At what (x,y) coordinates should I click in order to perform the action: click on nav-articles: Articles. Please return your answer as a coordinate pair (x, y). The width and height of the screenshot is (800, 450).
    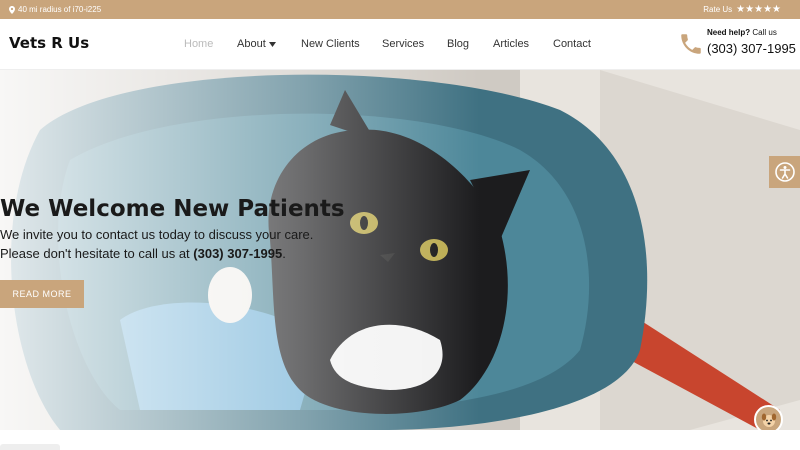
    Looking at the image, I should click on (511, 44).